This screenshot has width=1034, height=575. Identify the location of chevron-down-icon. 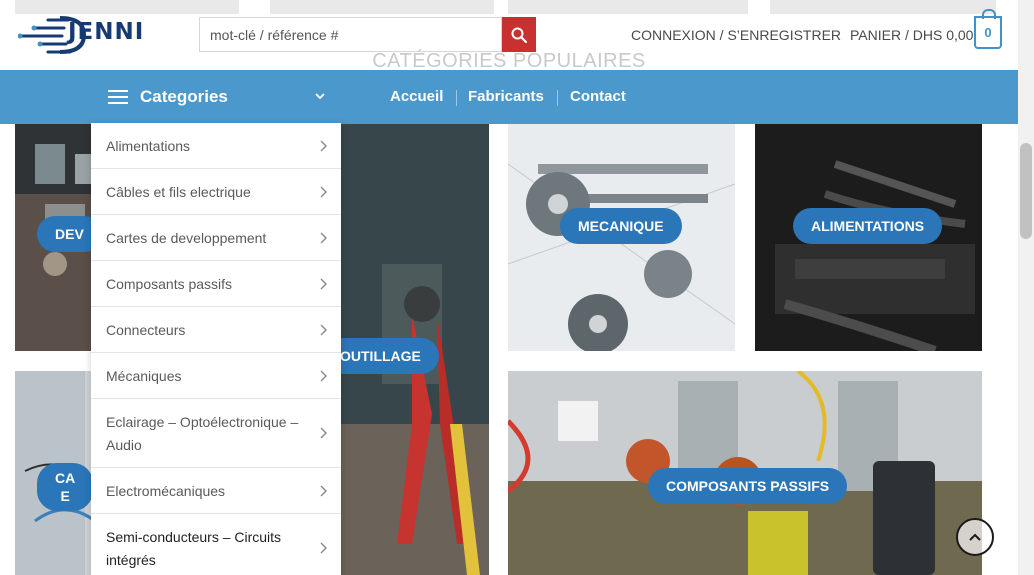
(320, 96).